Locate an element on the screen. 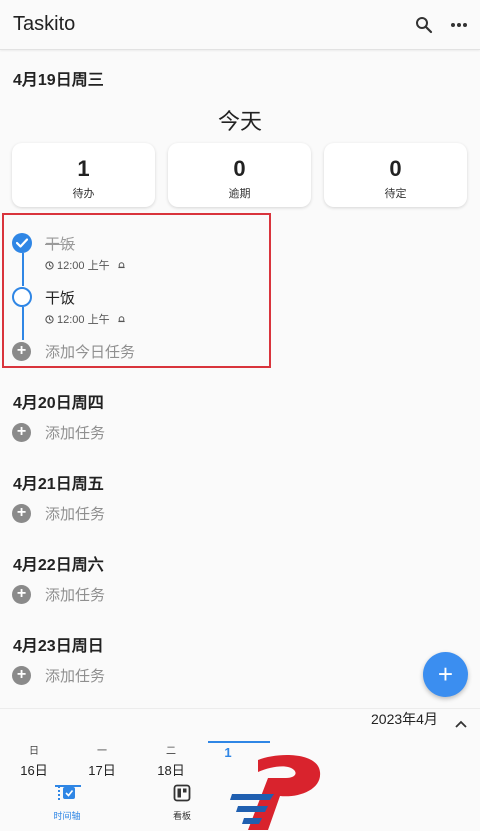  stat-label: 待办 is located at coordinates (83, 194).